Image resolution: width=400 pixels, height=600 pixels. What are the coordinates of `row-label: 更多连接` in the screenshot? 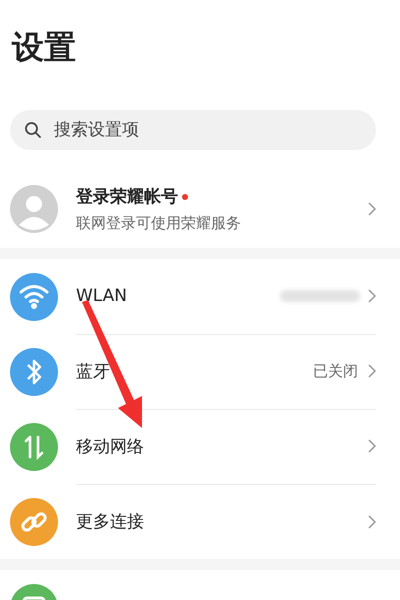 It's located at (110, 522).